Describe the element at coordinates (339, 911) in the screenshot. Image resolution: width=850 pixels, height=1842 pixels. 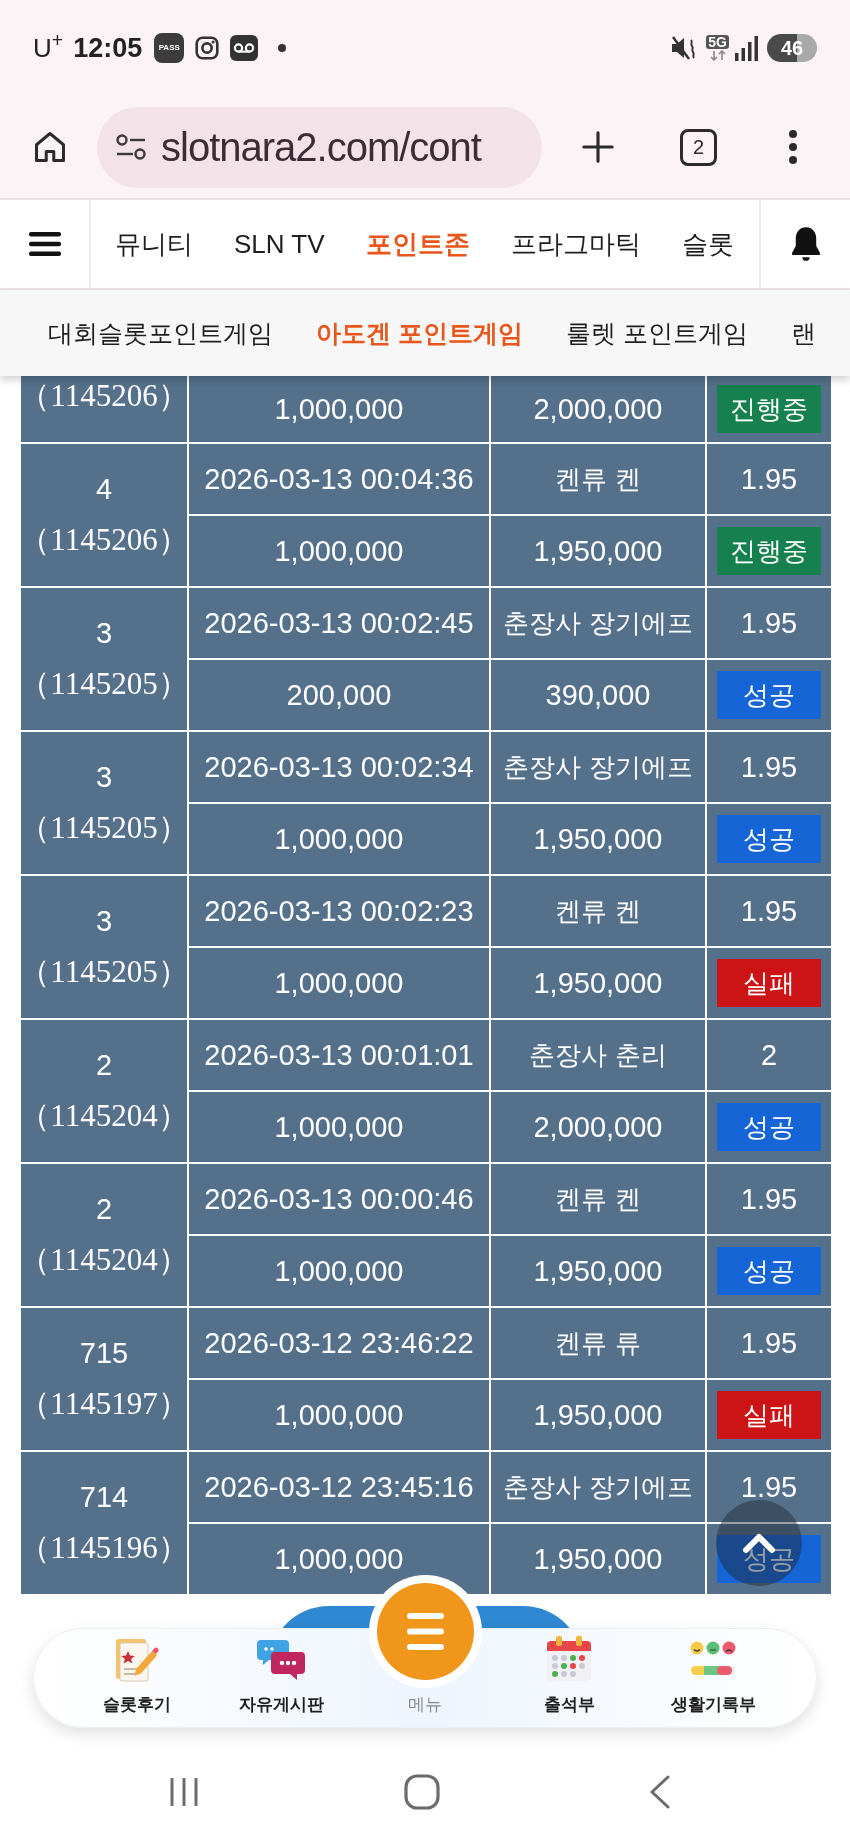
I see `table-cell: 2026-03-13 00:02:23` at that location.